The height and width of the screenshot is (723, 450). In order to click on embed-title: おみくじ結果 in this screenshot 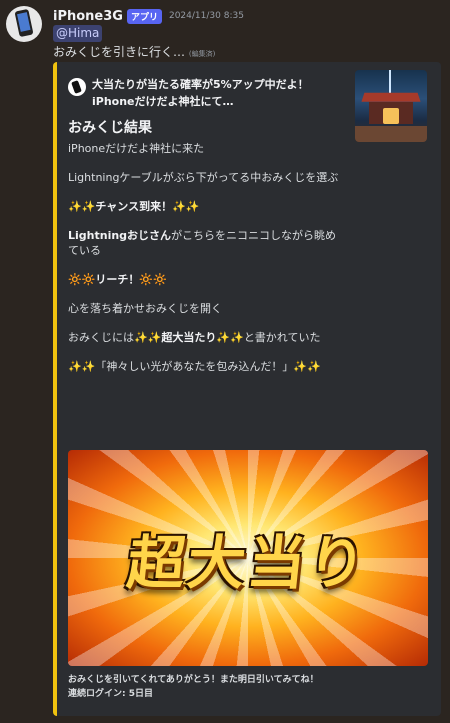, I will do `click(110, 128)`.